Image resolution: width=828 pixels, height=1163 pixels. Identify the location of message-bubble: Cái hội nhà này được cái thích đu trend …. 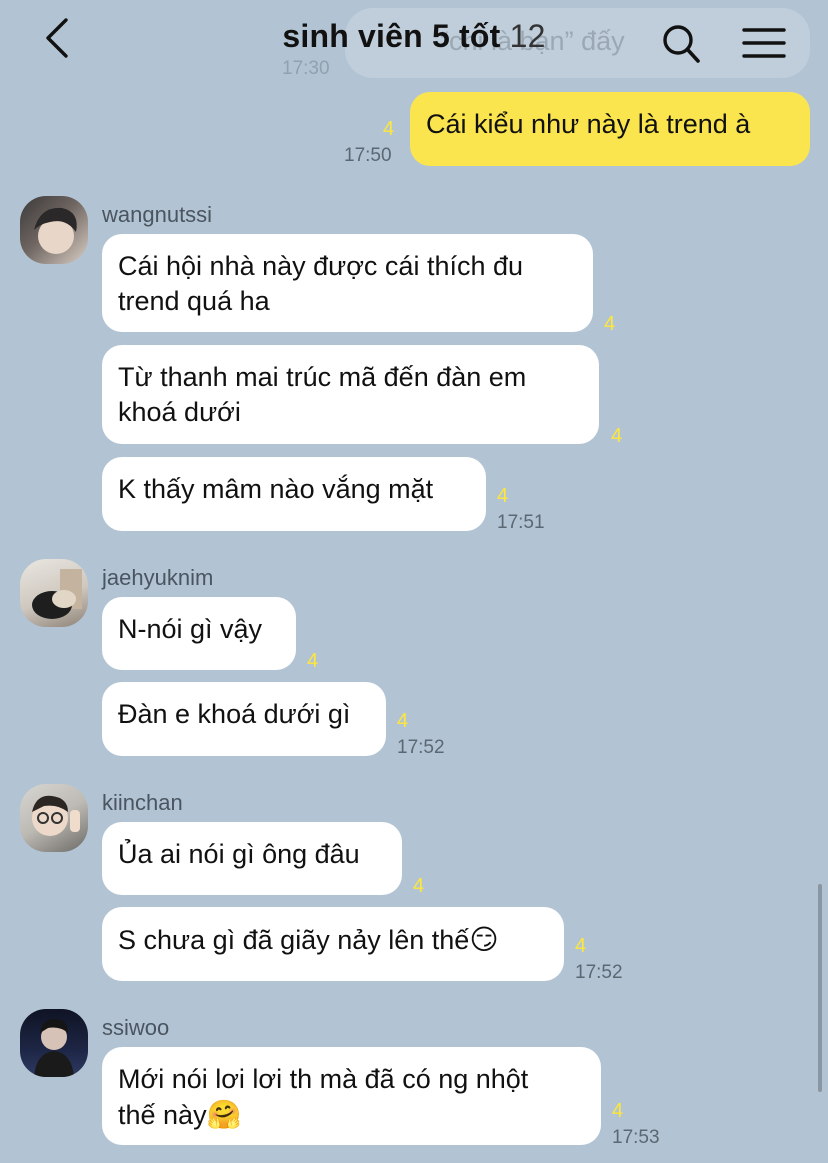
(347, 283).